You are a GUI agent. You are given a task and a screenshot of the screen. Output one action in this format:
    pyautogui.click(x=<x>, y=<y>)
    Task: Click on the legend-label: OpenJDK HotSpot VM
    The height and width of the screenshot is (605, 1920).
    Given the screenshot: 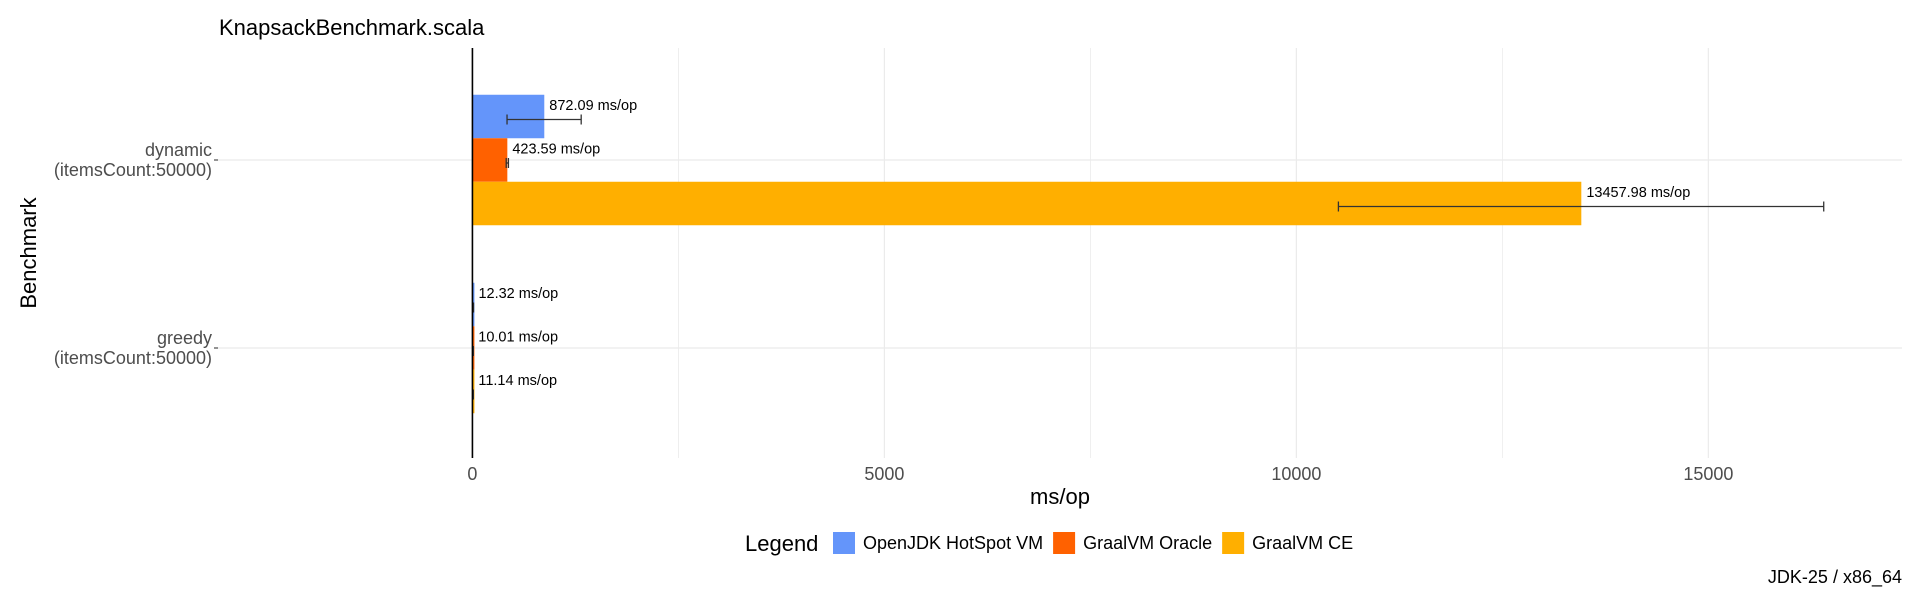 What is the action you would take?
    pyautogui.click(x=953, y=543)
    